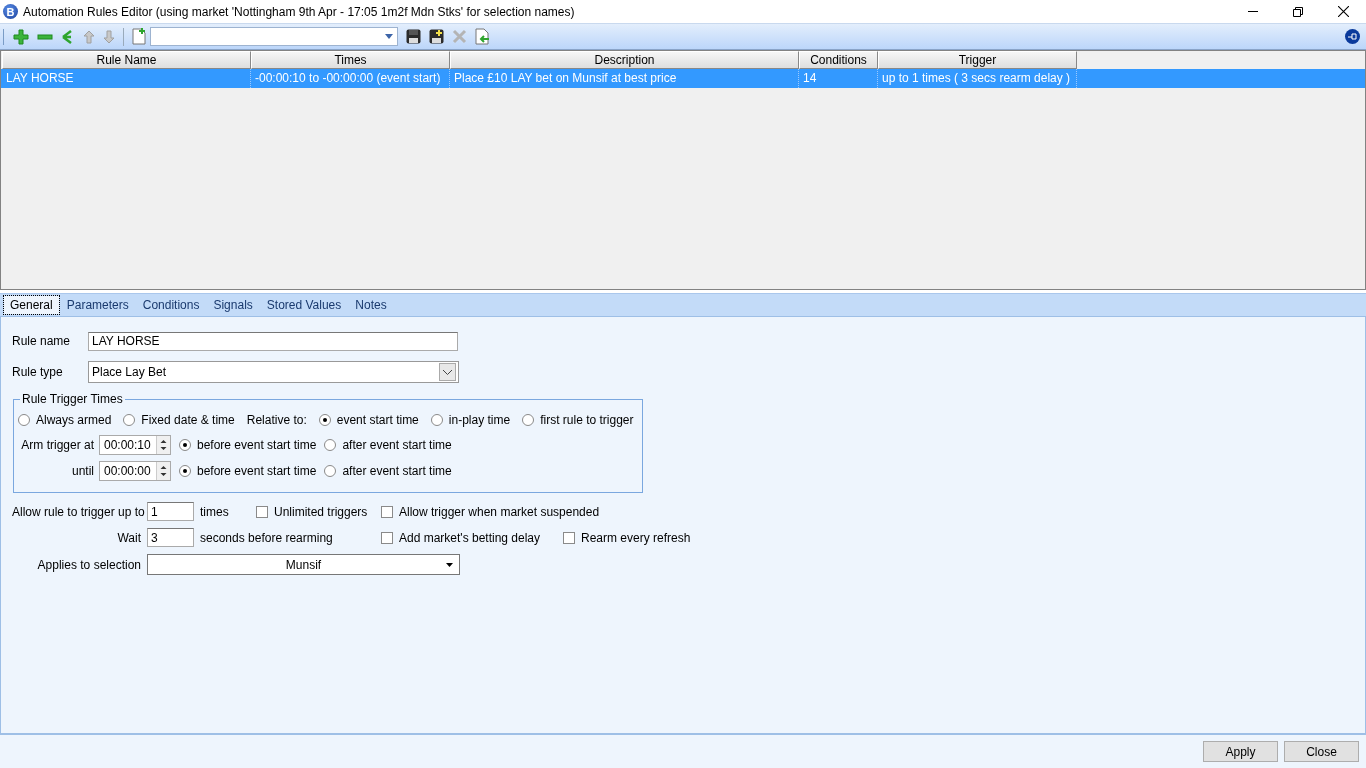 This screenshot has height=768, width=1366. Describe the element at coordinates (171, 305) in the screenshot. I see `tab: Conditions` at that location.